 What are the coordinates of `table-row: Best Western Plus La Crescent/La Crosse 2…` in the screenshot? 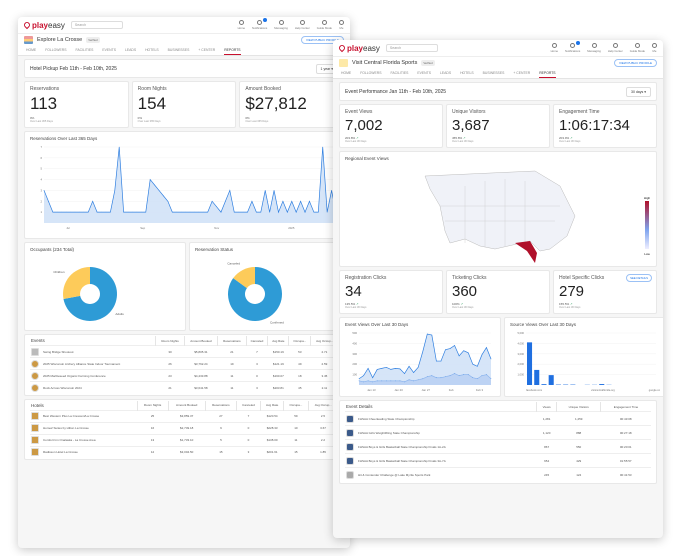 It's located at (184, 415).